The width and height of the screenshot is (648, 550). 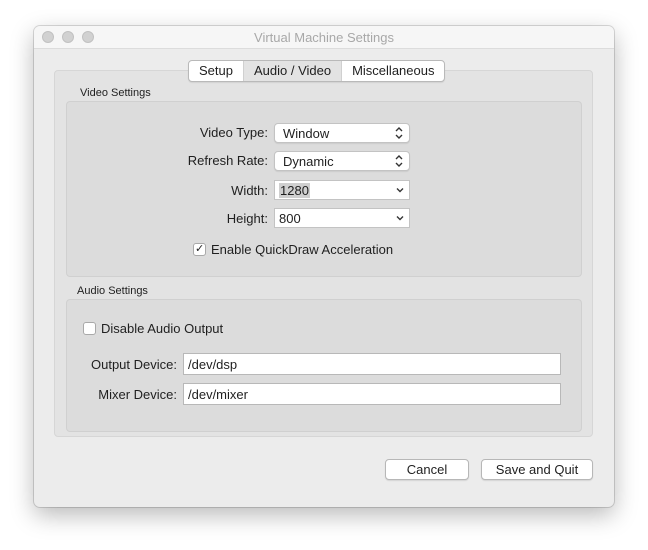 I want to click on disable-audio-label: Disable Audio Output, so click(x=162, y=328).